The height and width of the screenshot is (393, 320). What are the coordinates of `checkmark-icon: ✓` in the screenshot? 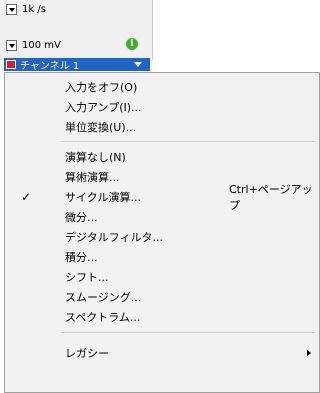 It's located at (26, 197).